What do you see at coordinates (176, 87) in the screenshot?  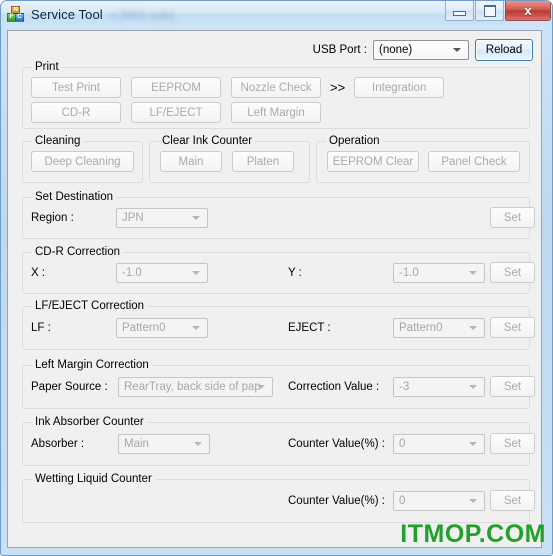 I see `eeprom-button: EEPROM` at bounding box center [176, 87].